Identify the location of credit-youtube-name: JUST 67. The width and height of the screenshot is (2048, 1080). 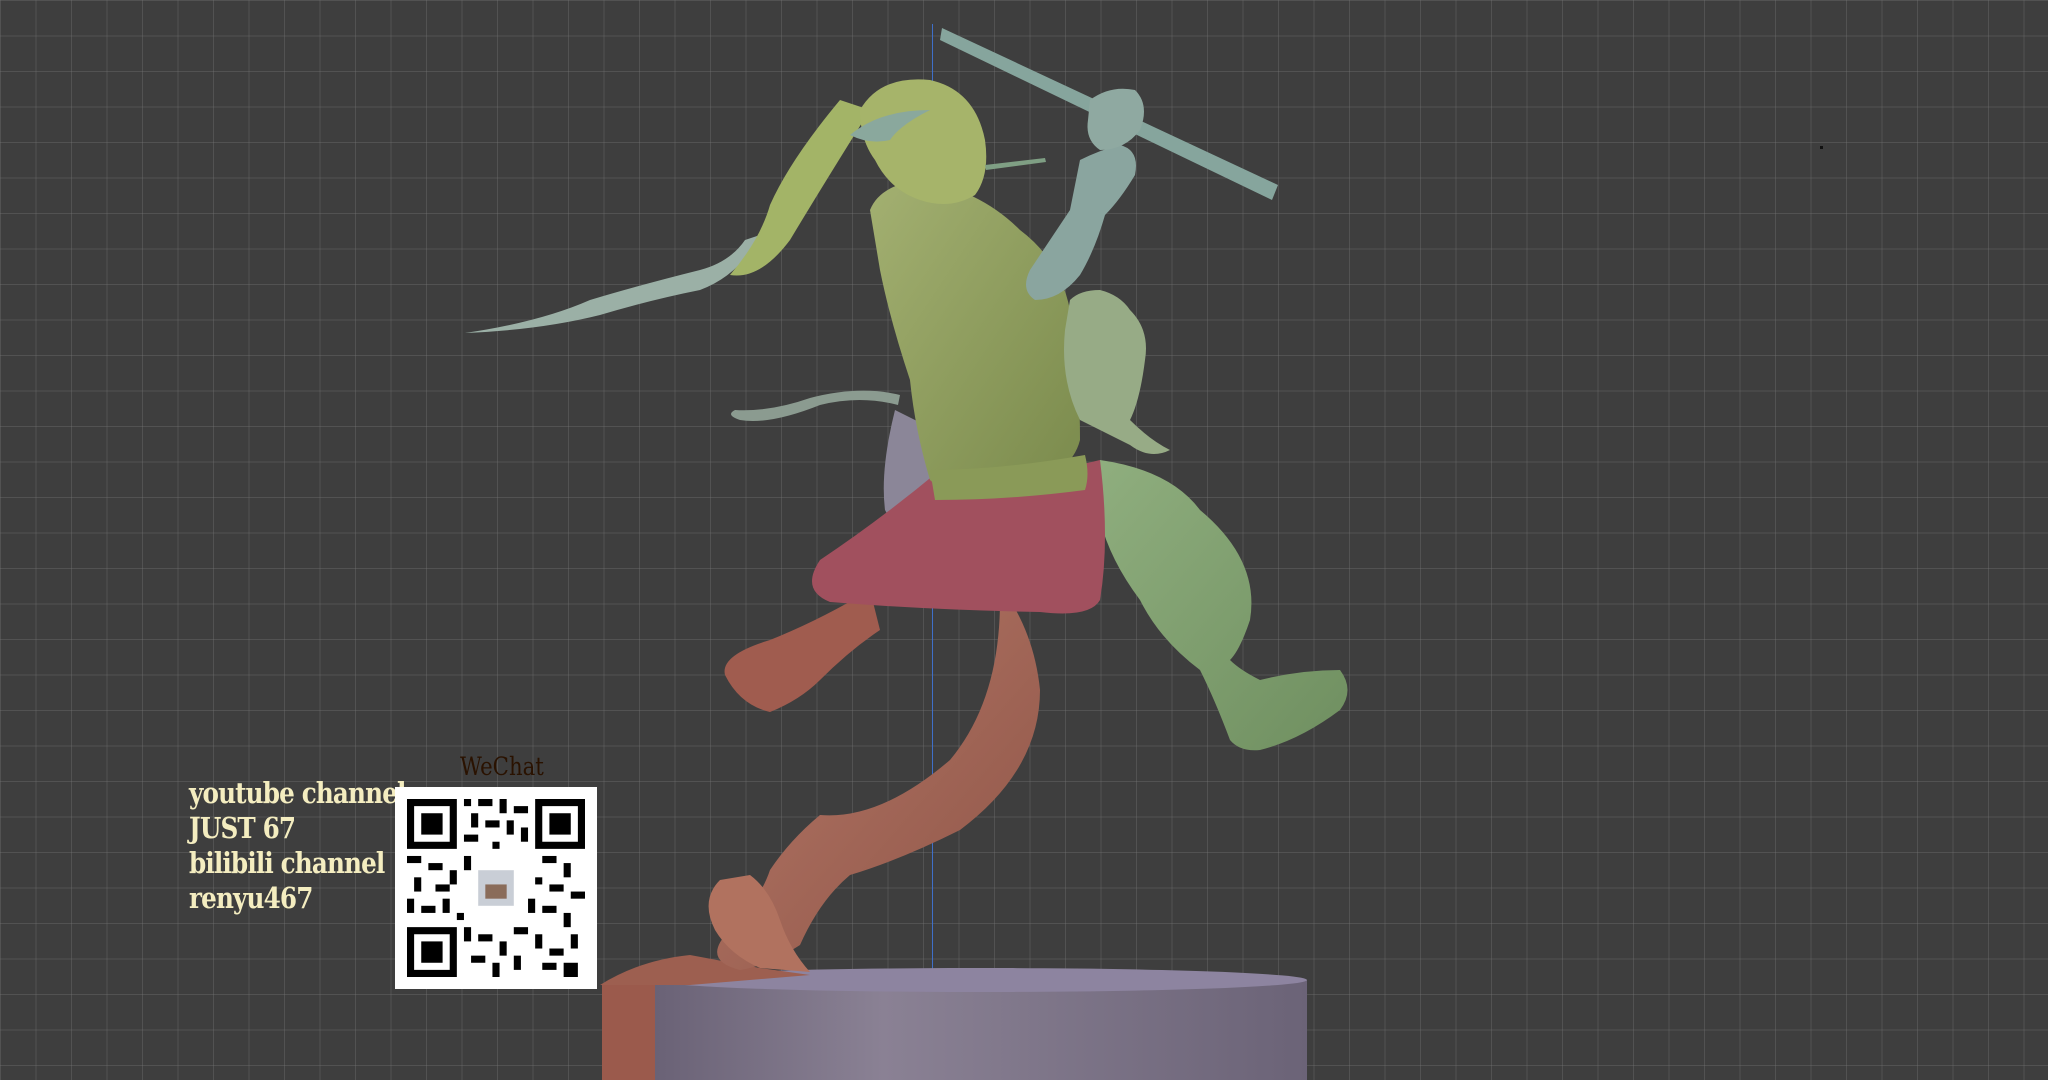
(242, 828).